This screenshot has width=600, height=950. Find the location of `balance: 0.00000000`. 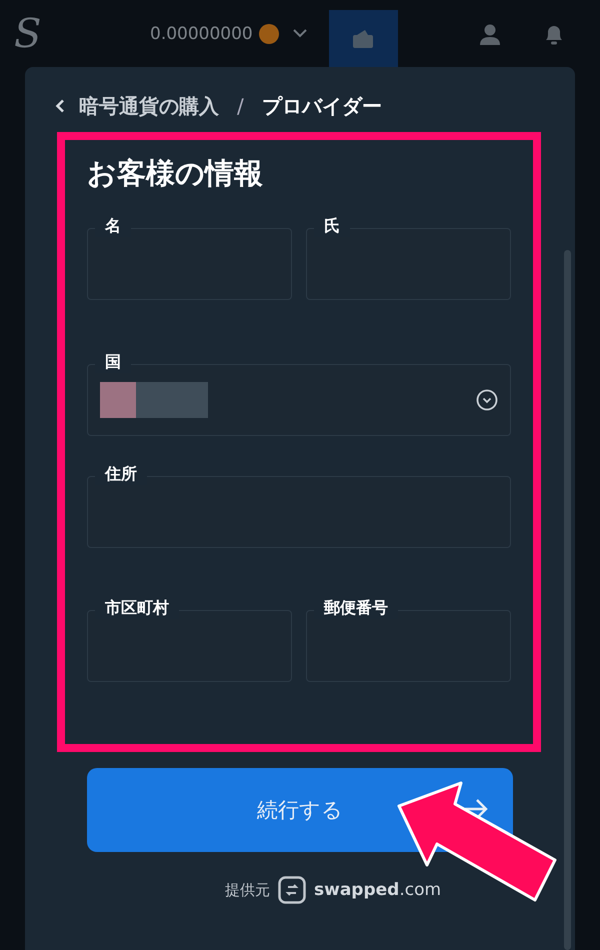

balance: 0.00000000 is located at coordinates (201, 34).